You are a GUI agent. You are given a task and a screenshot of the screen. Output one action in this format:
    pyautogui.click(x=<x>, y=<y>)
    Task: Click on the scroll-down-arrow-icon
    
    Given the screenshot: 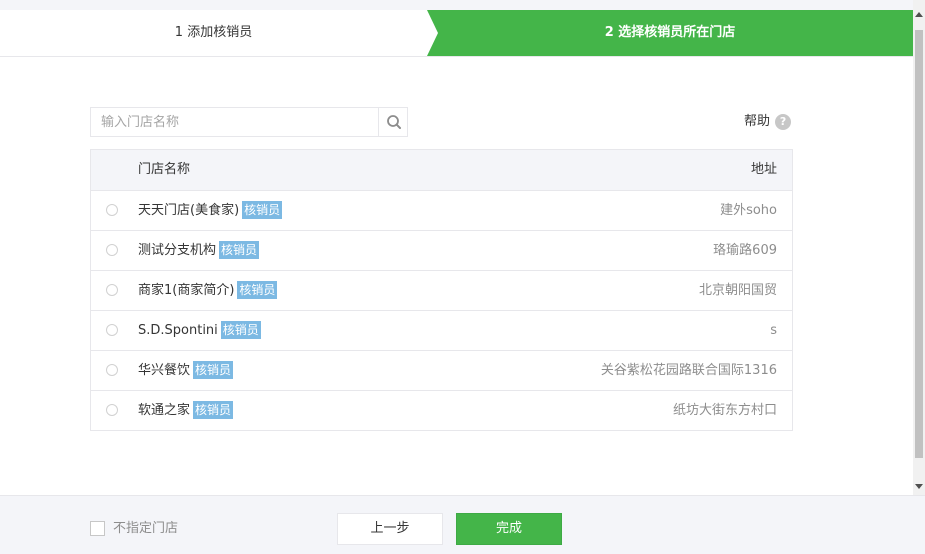 What is the action you would take?
    pyautogui.click(x=919, y=486)
    